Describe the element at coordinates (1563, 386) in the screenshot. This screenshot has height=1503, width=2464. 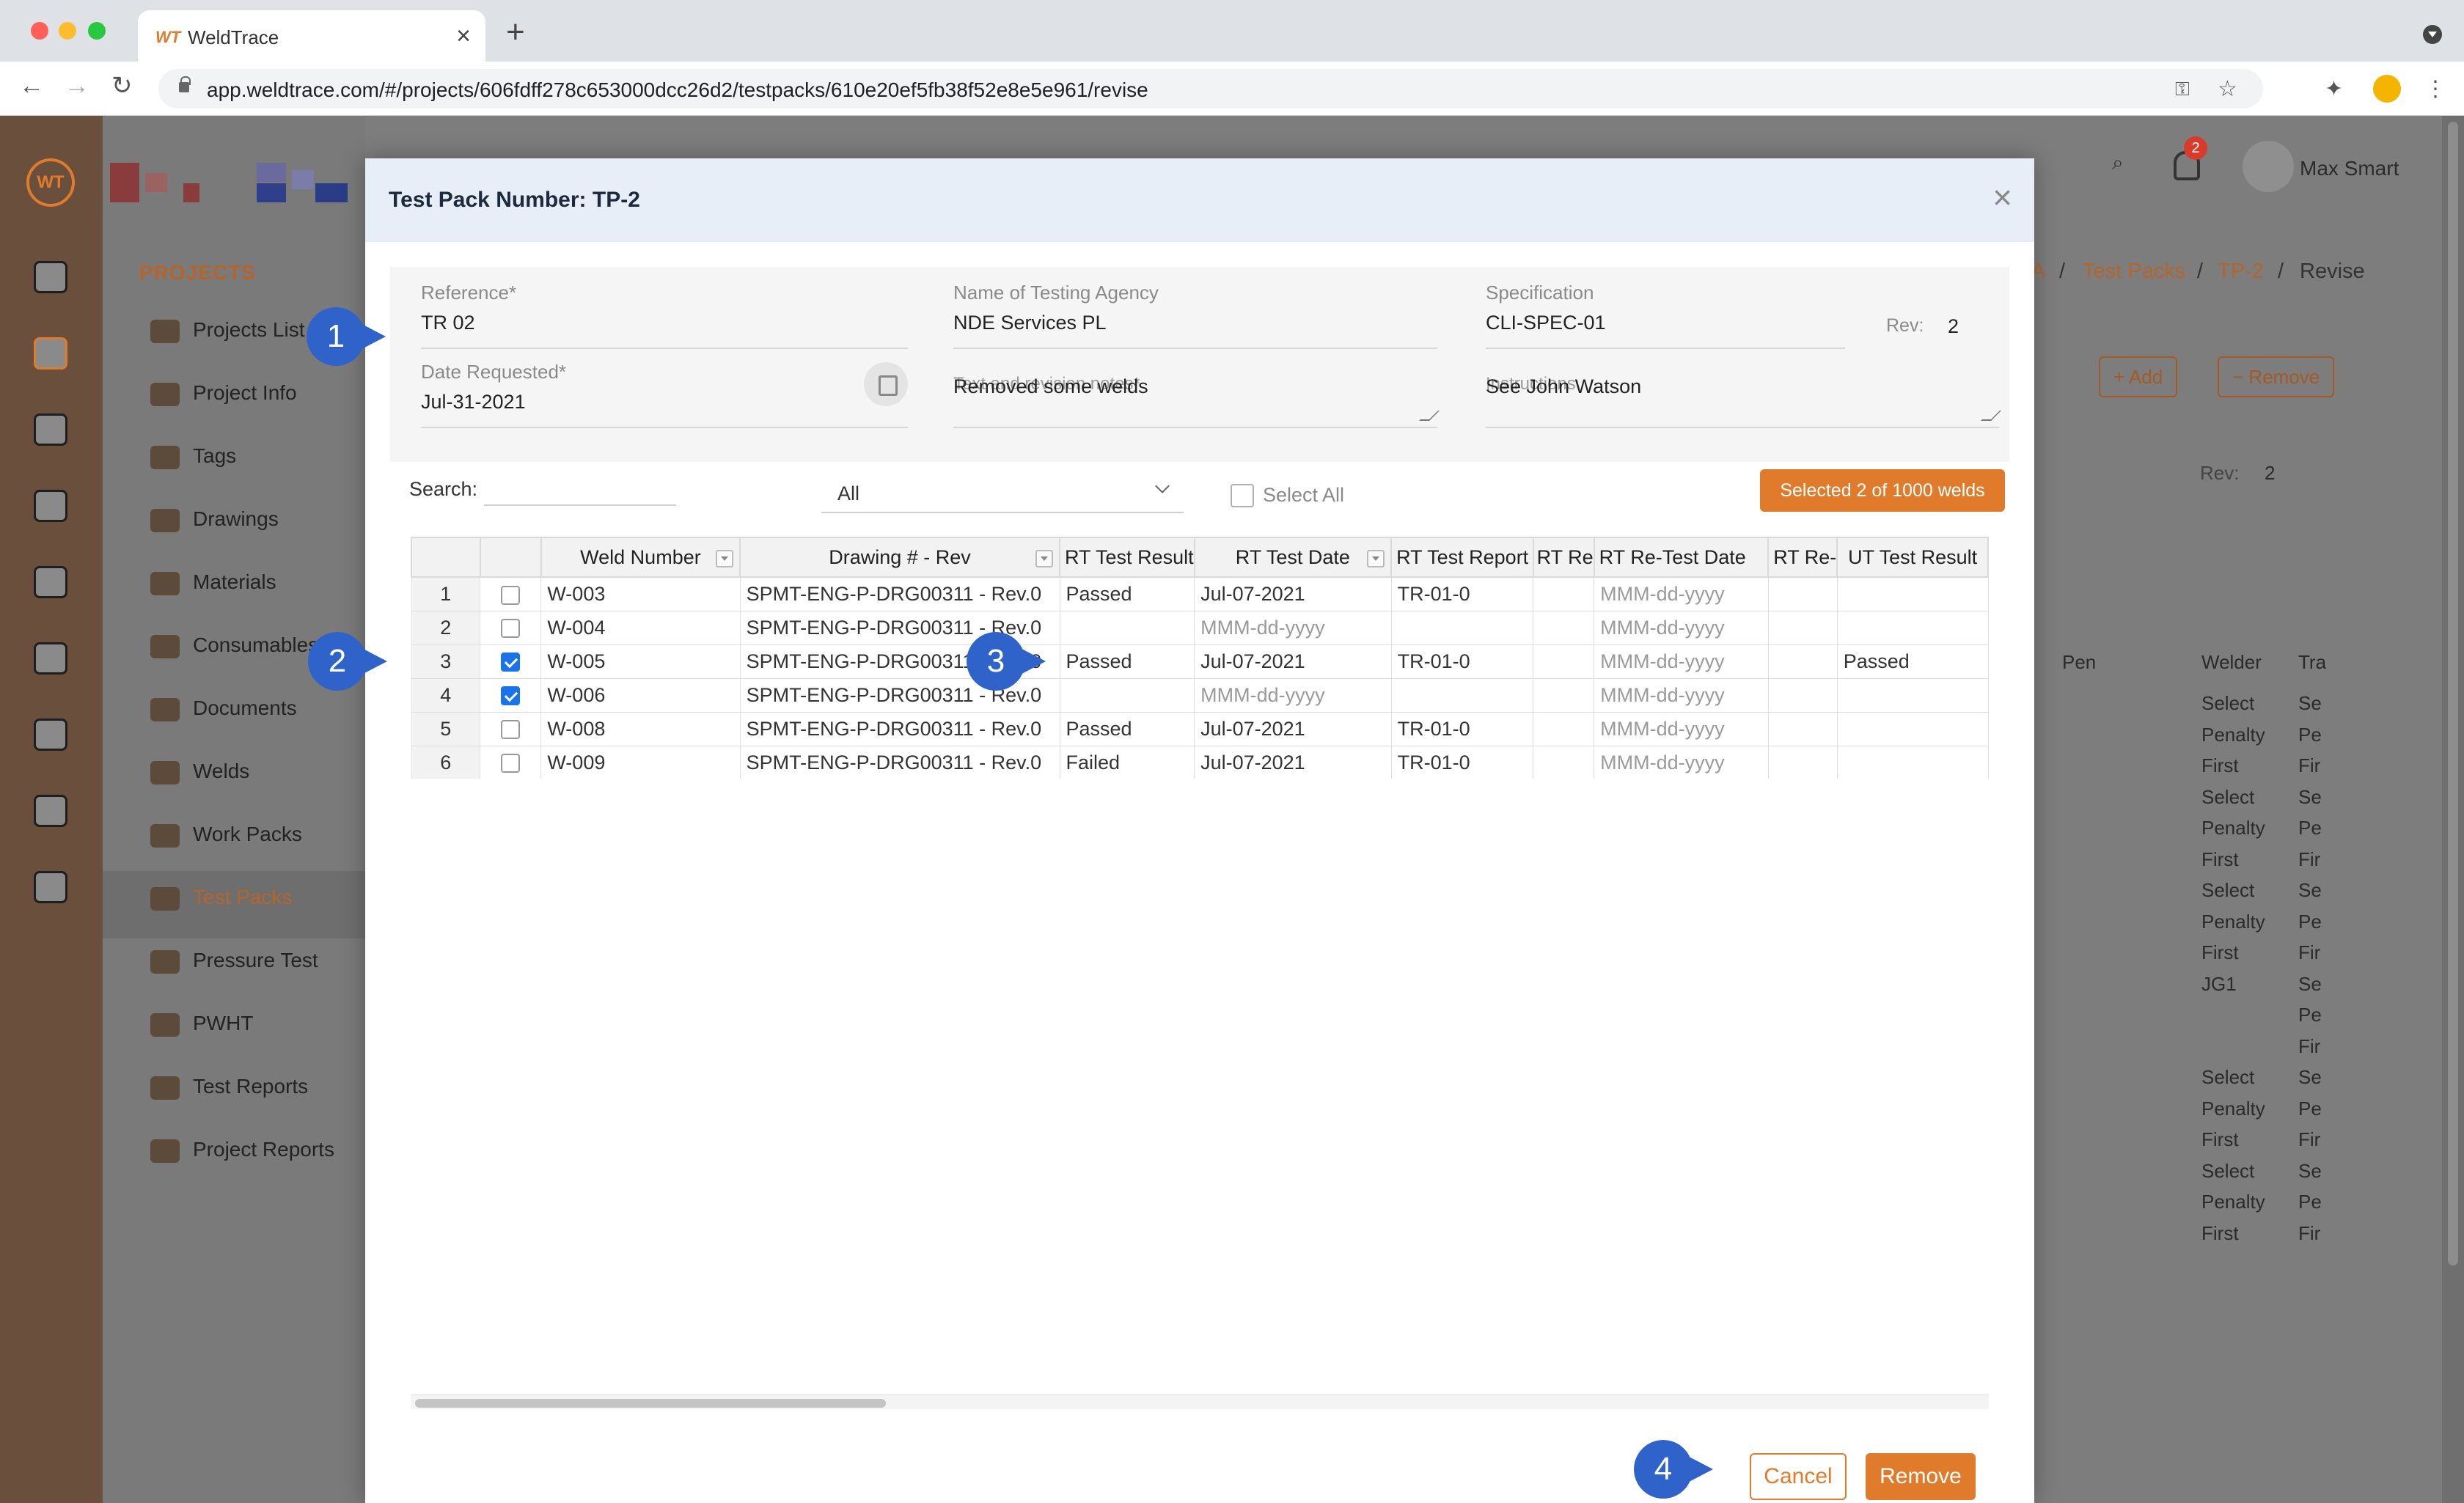
I see `instructions-textarea: See John Watson` at that location.